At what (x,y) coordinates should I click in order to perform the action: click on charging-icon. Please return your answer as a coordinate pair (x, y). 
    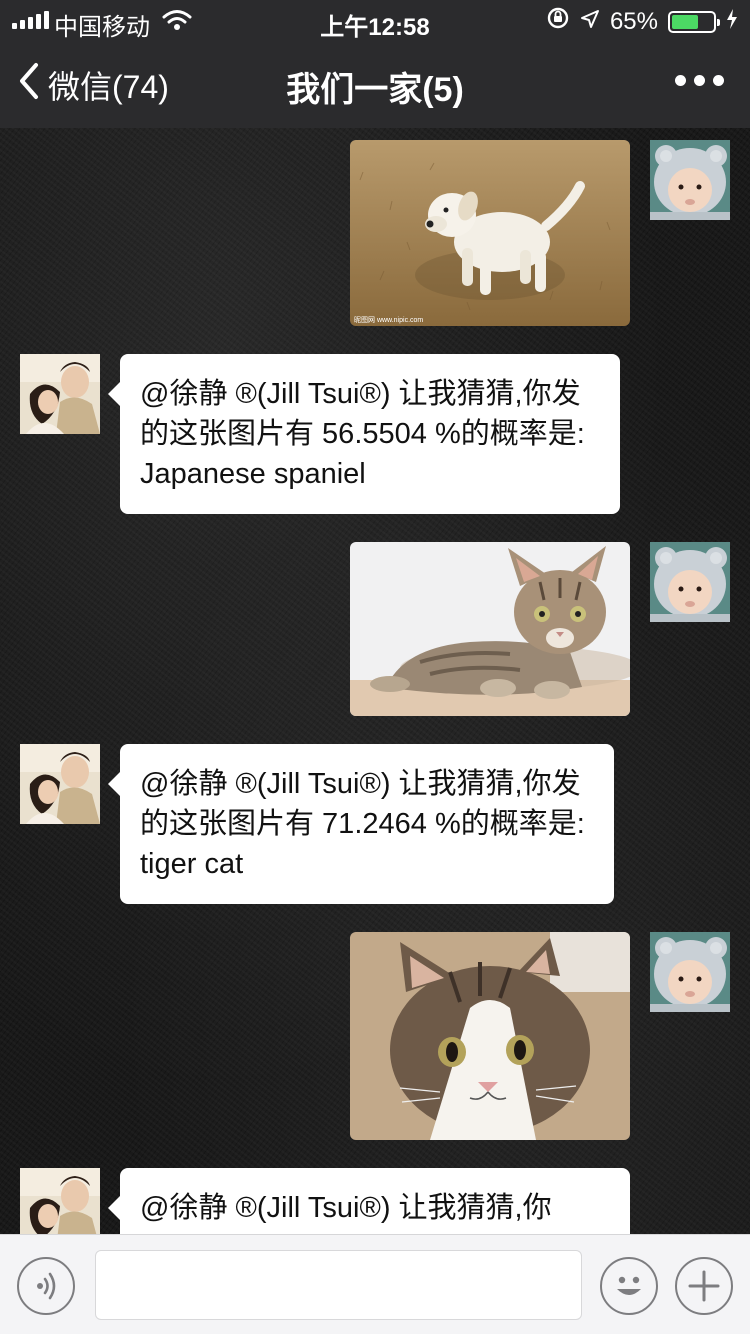
    Looking at the image, I should click on (732, 22).